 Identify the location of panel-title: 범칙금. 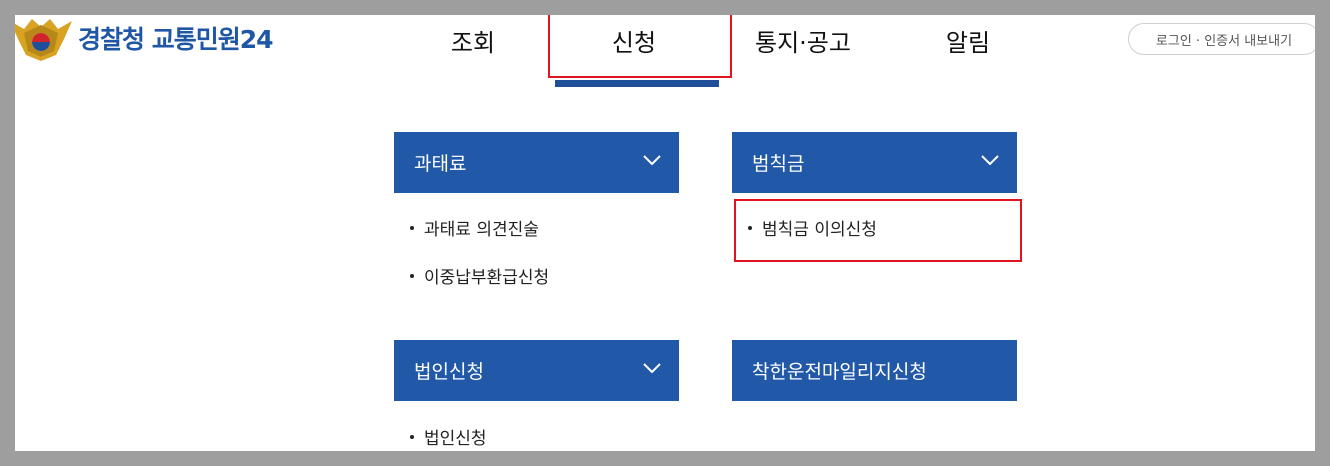
(778, 164).